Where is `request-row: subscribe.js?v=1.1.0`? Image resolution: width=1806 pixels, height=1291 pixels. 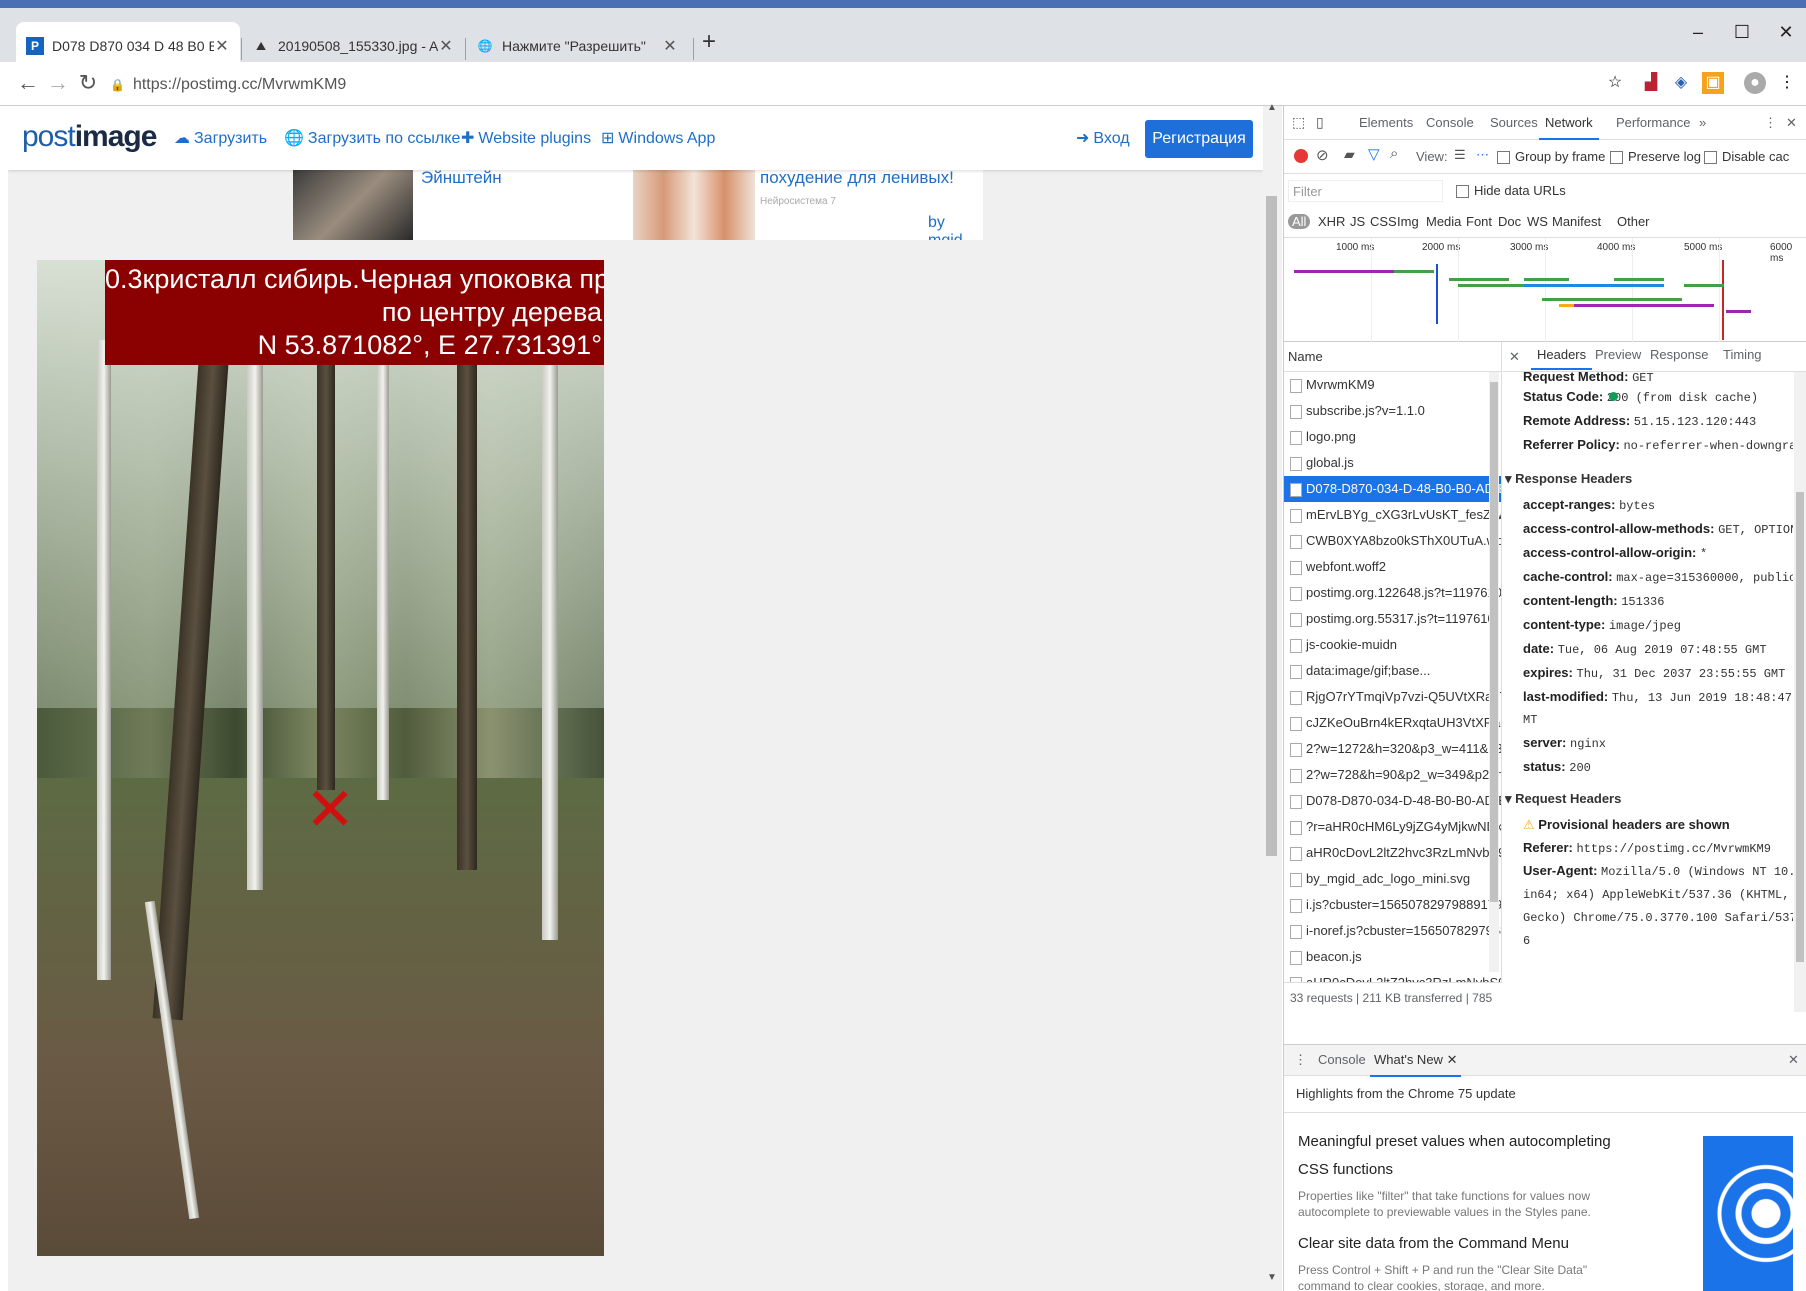
request-row: subscribe.js?v=1.1.0 is located at coordinates (1392, 411).